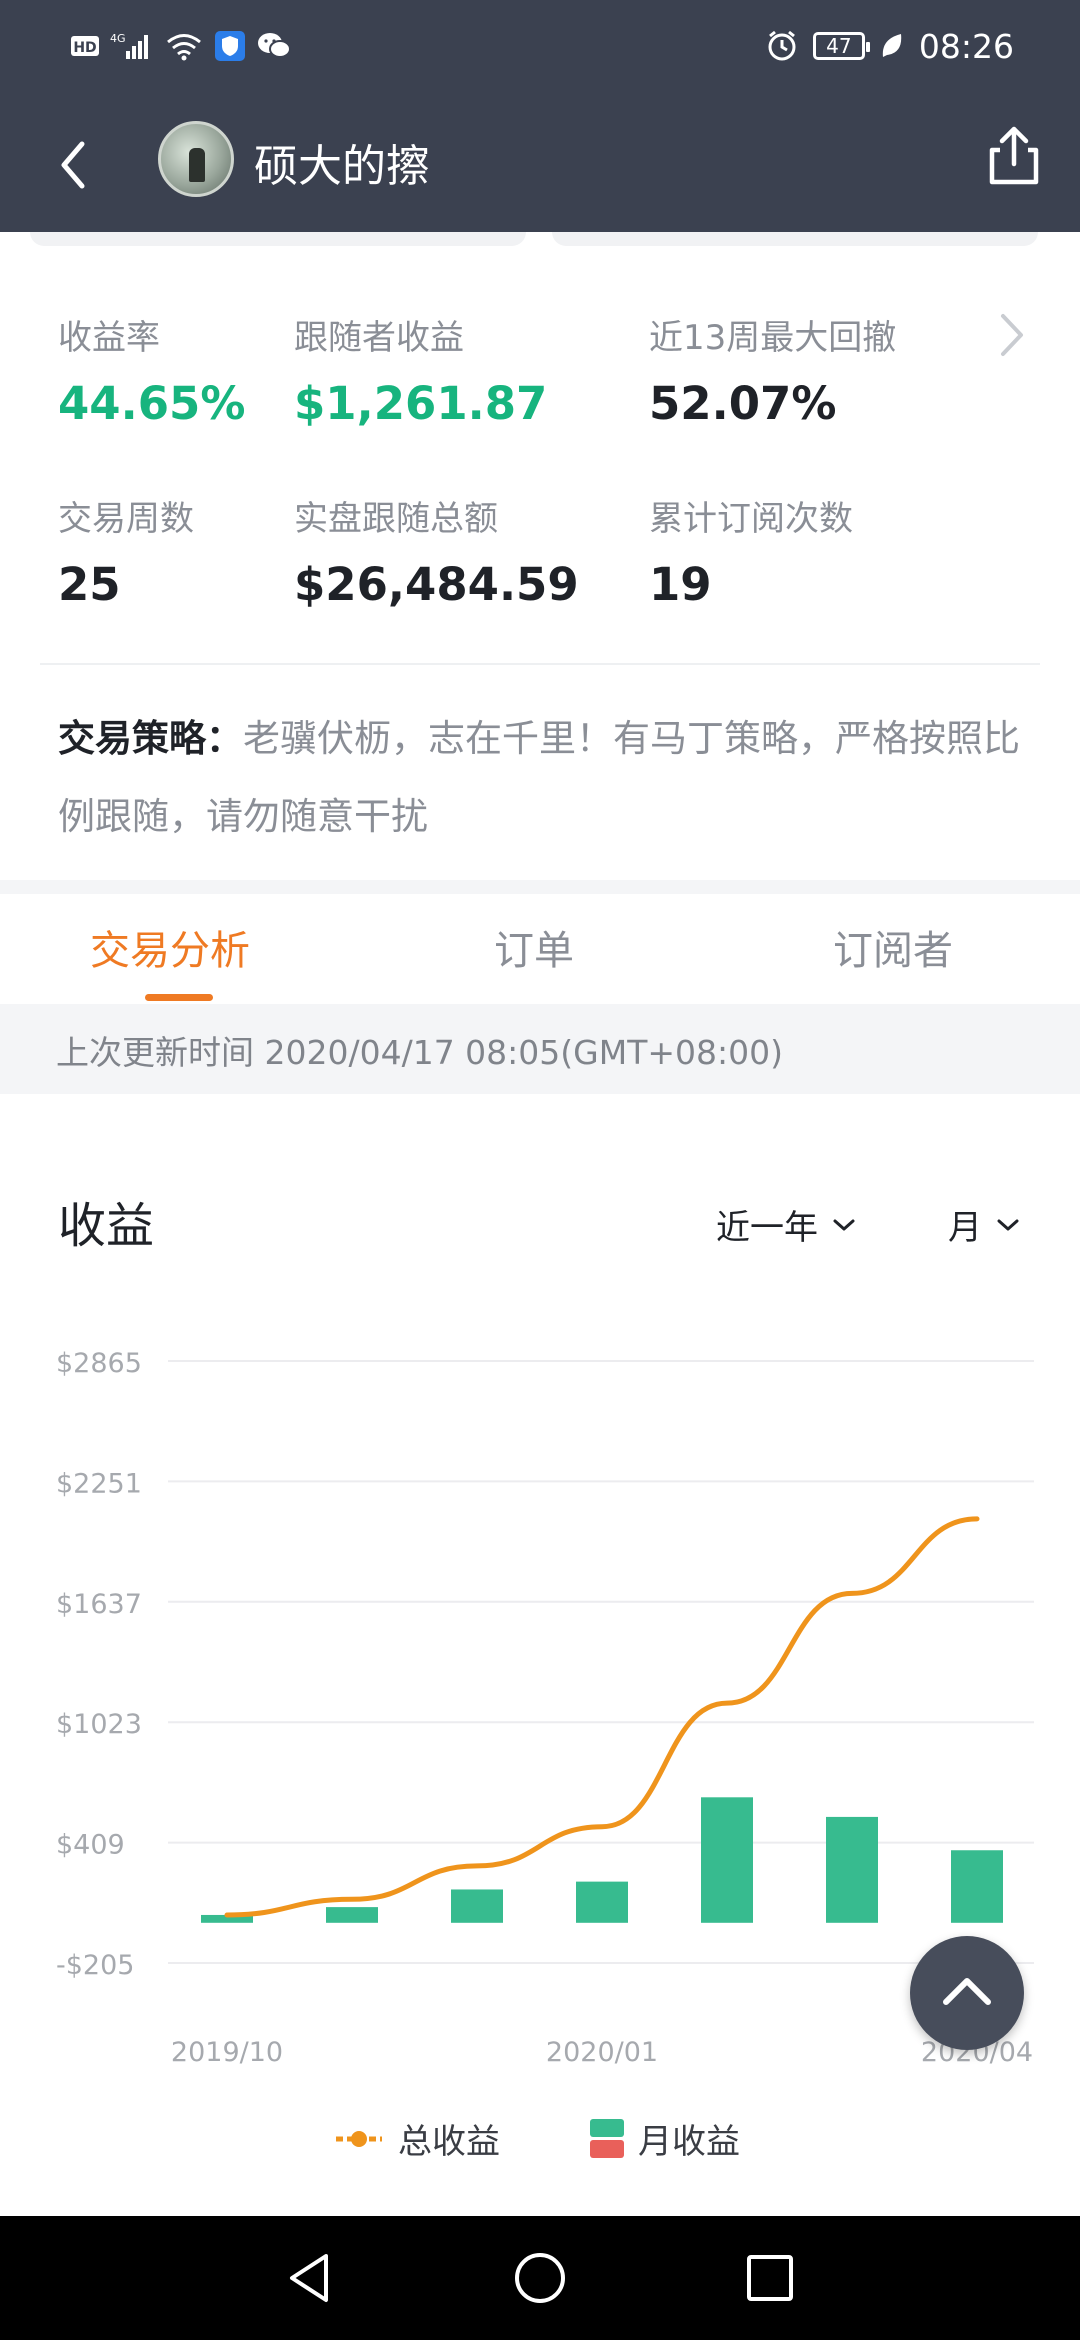 The height and width of the screenshot is (2340, 1080). I want to click on card-edge-right, so click(795, 239).